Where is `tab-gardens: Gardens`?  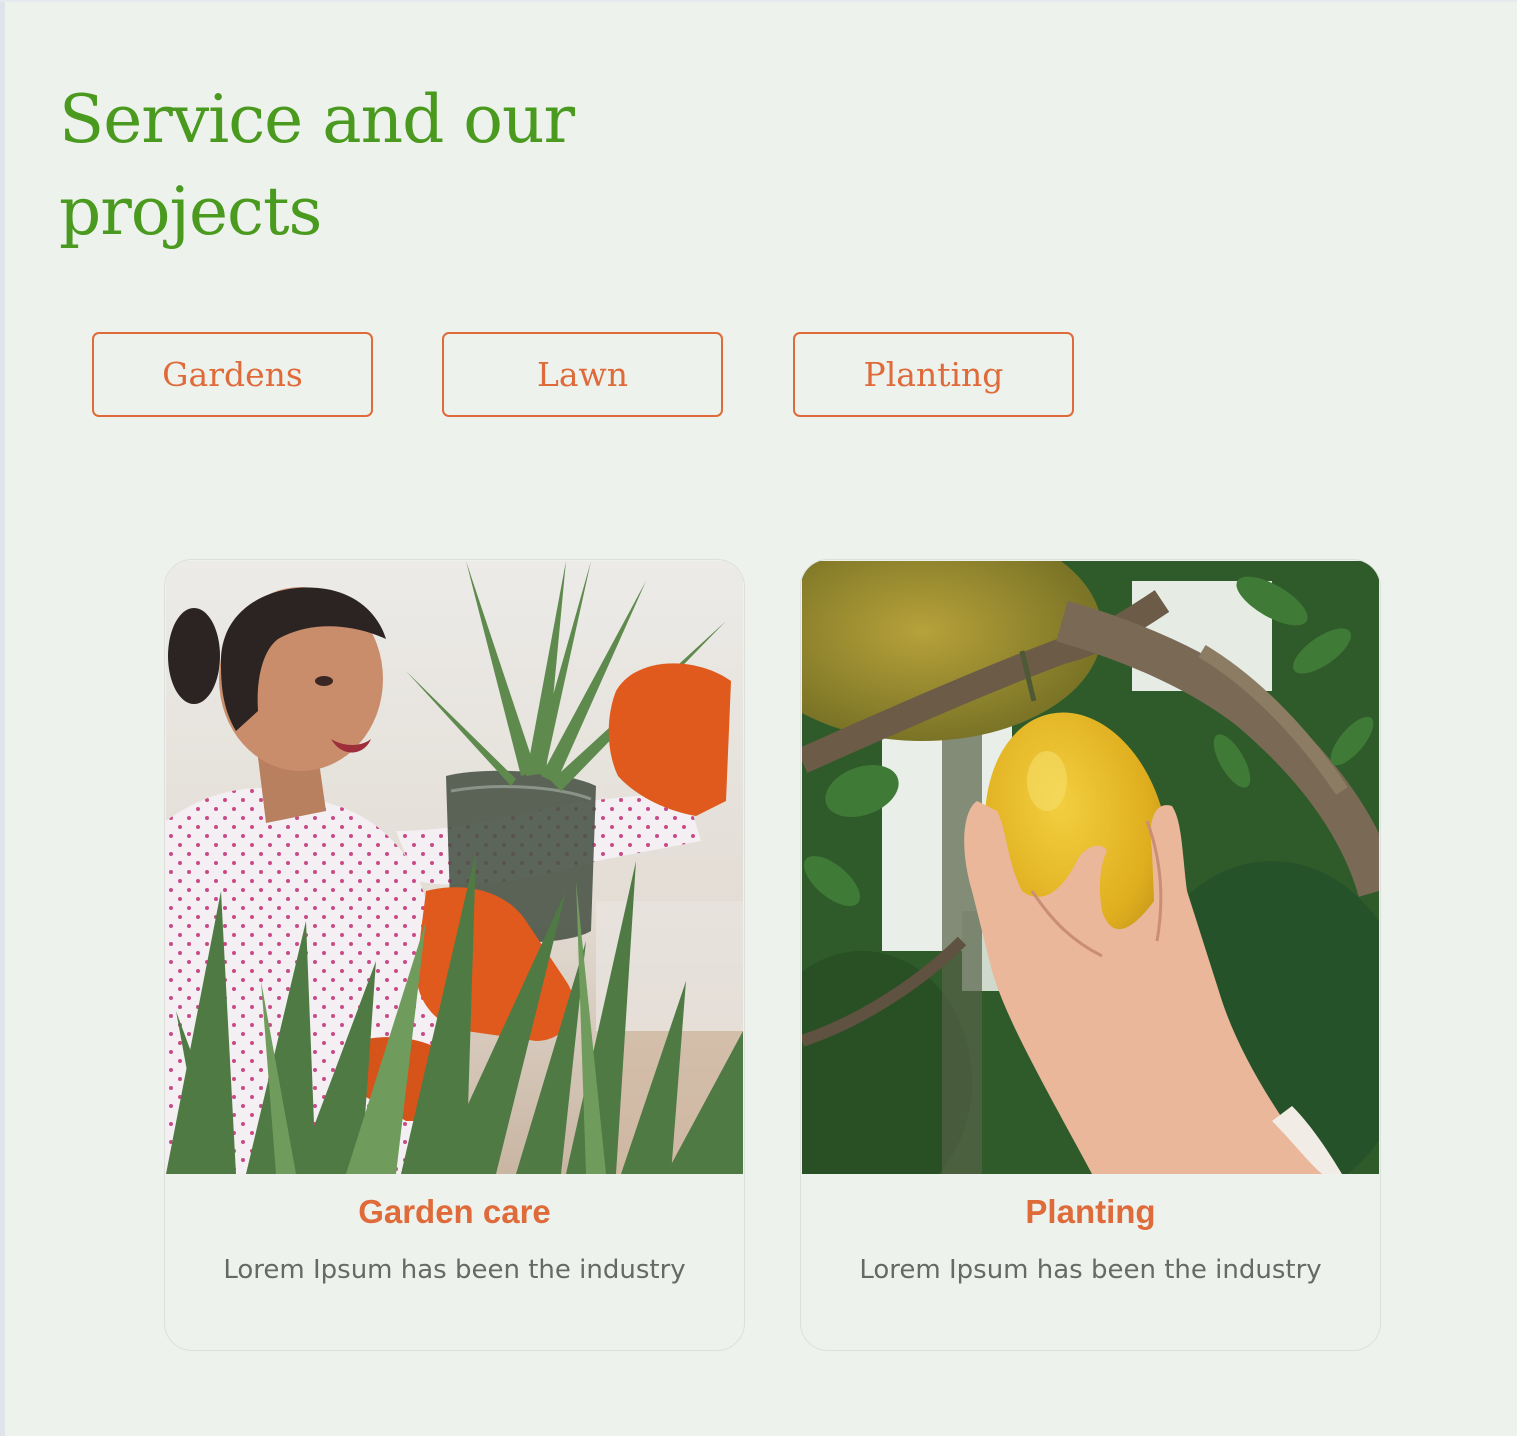
tab-gardens: Gardens is located at coordinates (232, 374).